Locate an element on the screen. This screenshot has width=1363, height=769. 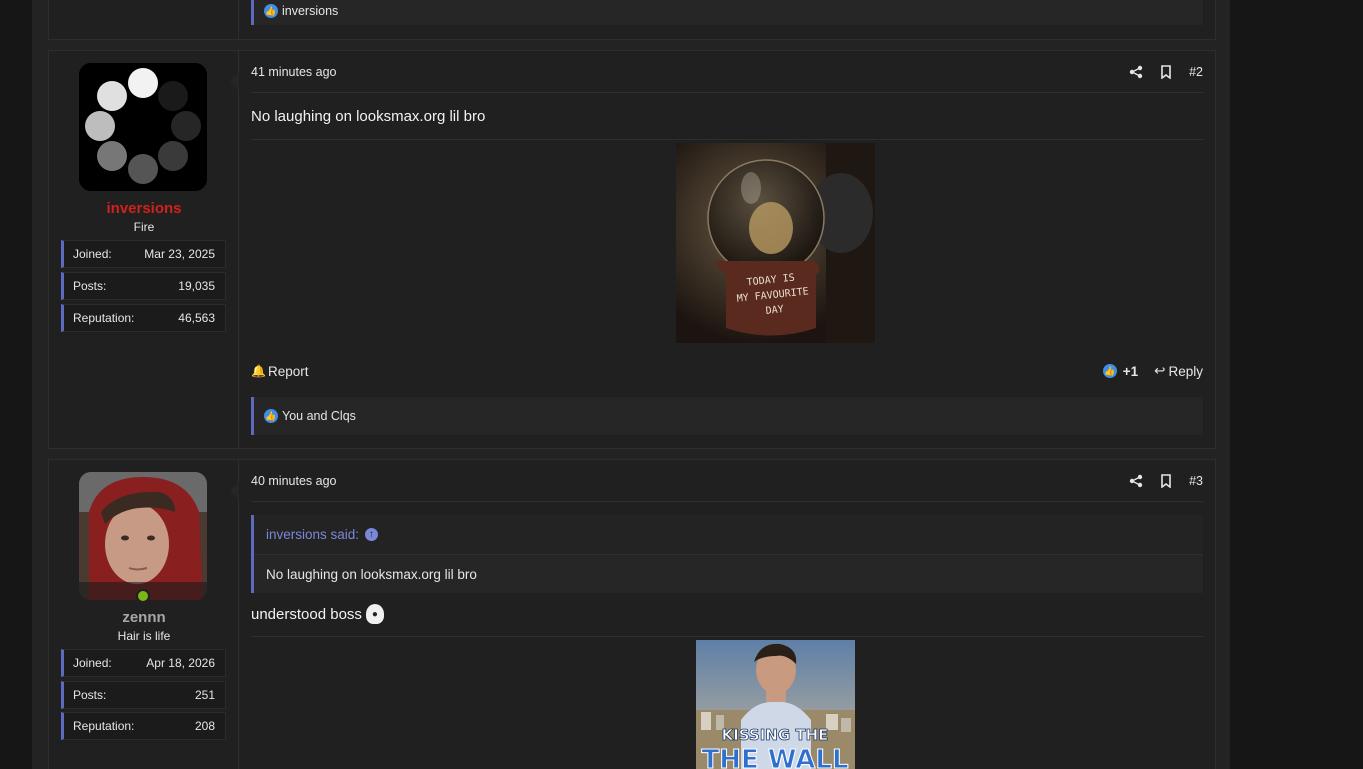
reactions-bar: 👍 inversions is located at coordinates (727, 12).